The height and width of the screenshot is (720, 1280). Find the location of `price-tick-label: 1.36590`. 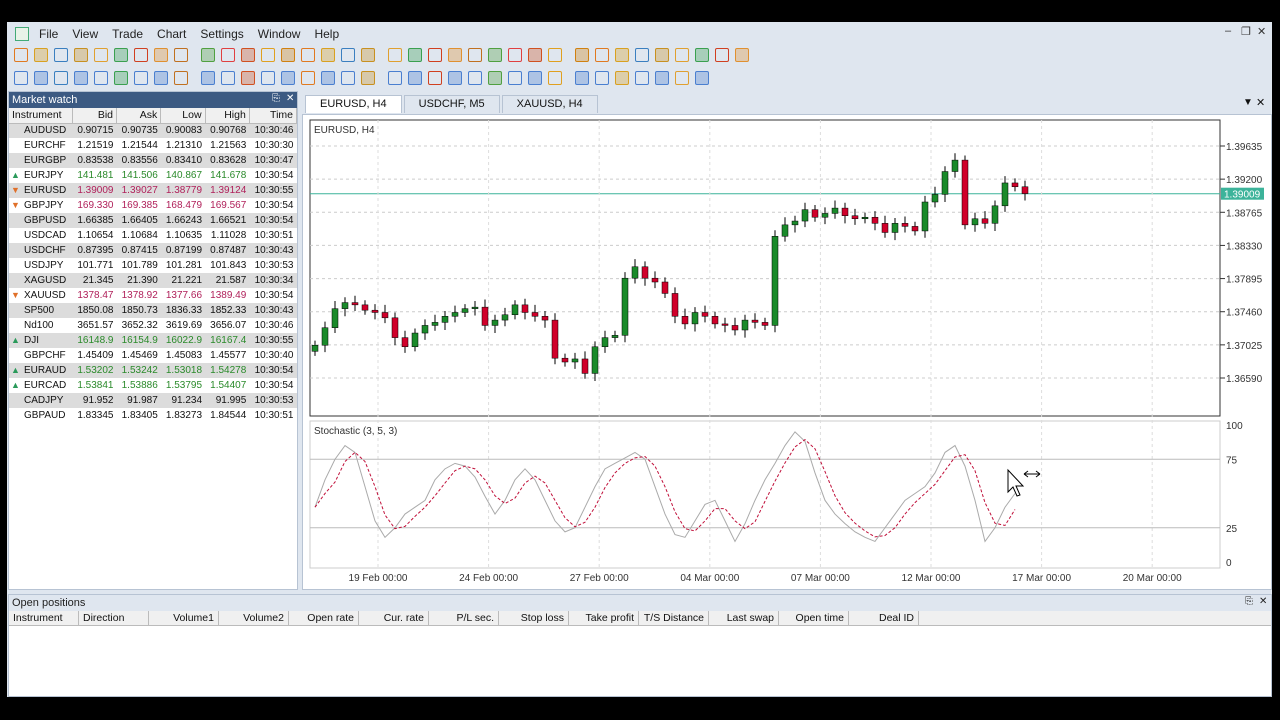

price-tick-label: 1.36590 is located at coordinates (1244, 379).